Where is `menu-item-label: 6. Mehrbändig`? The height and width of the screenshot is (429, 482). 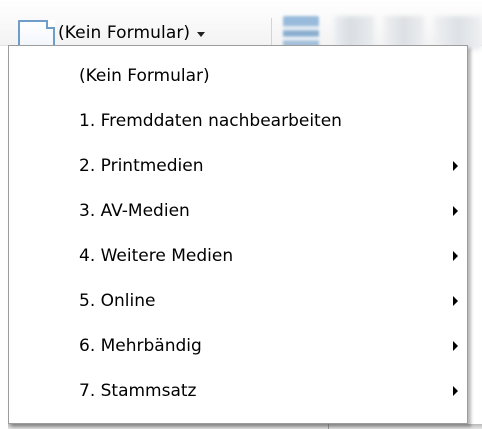 menu-item-label: 6. Mehrbändig is located at coordinates (140, 345).